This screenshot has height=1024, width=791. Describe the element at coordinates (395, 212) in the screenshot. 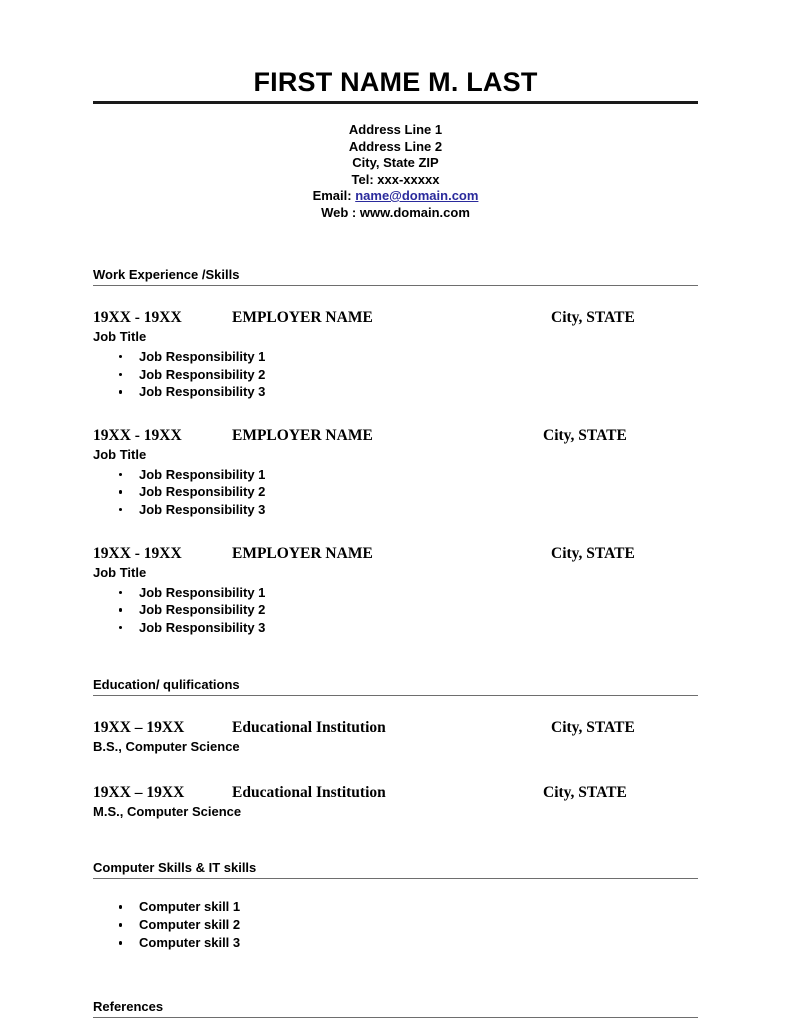

I see `web-line: Web : www.domain.com` at that location.